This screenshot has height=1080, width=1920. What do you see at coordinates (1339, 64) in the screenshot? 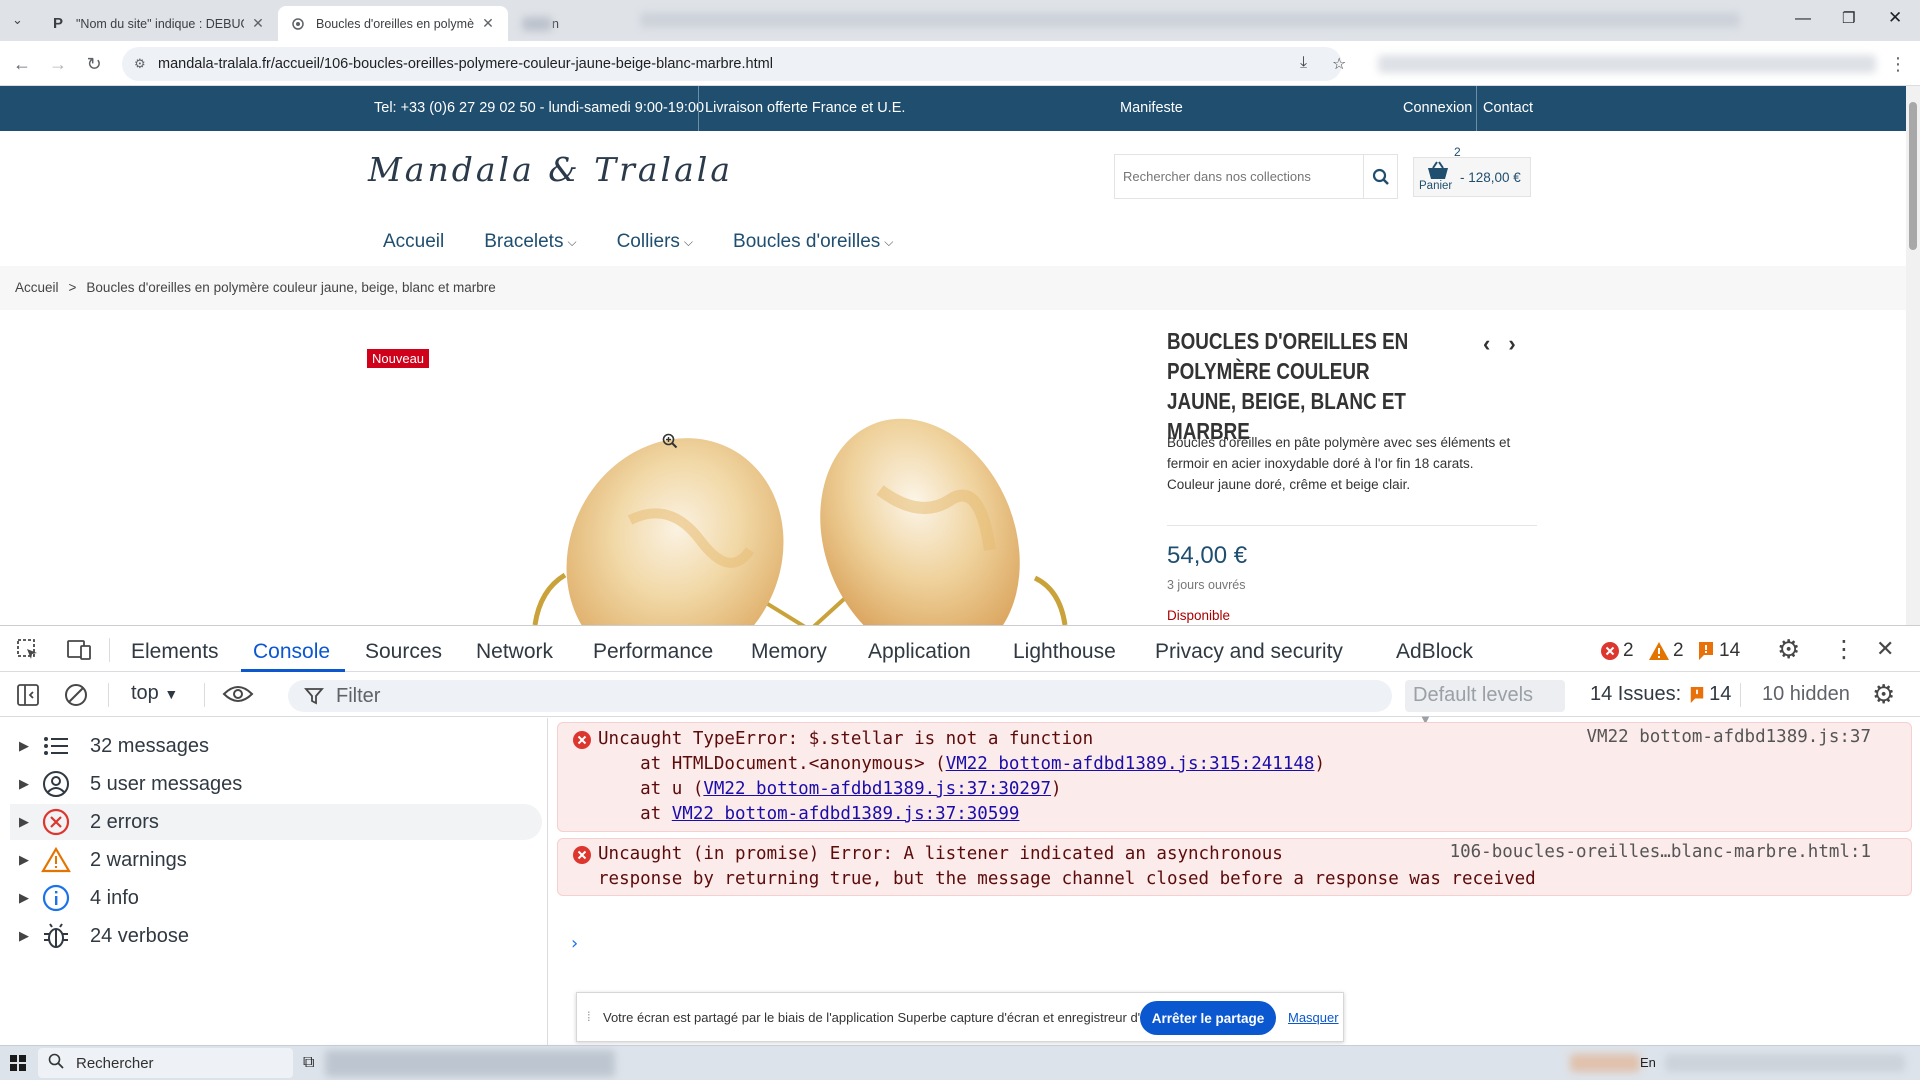
I see `bookmark-star-icon: ☆` at bounding box center [1339, 64].